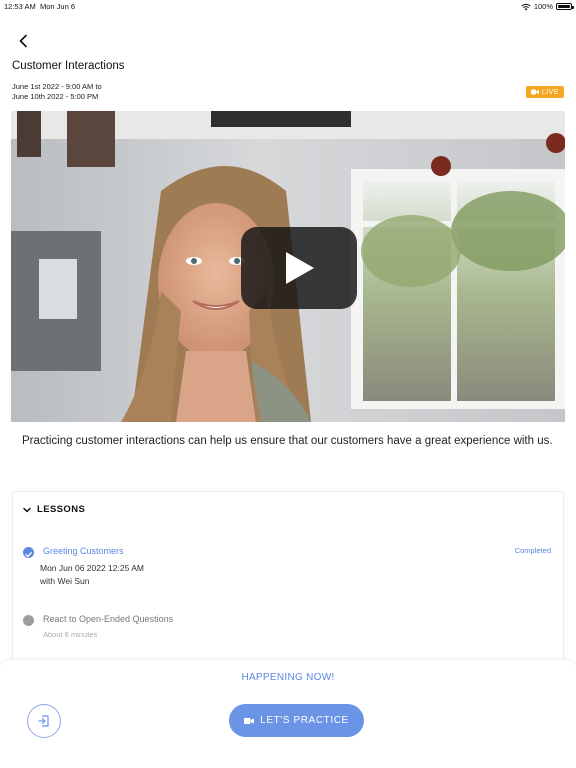  What do you see at coordinates (543, 6) in the screenshot?
I see `battery-percent: 100%` at bounding box center [543, 6].